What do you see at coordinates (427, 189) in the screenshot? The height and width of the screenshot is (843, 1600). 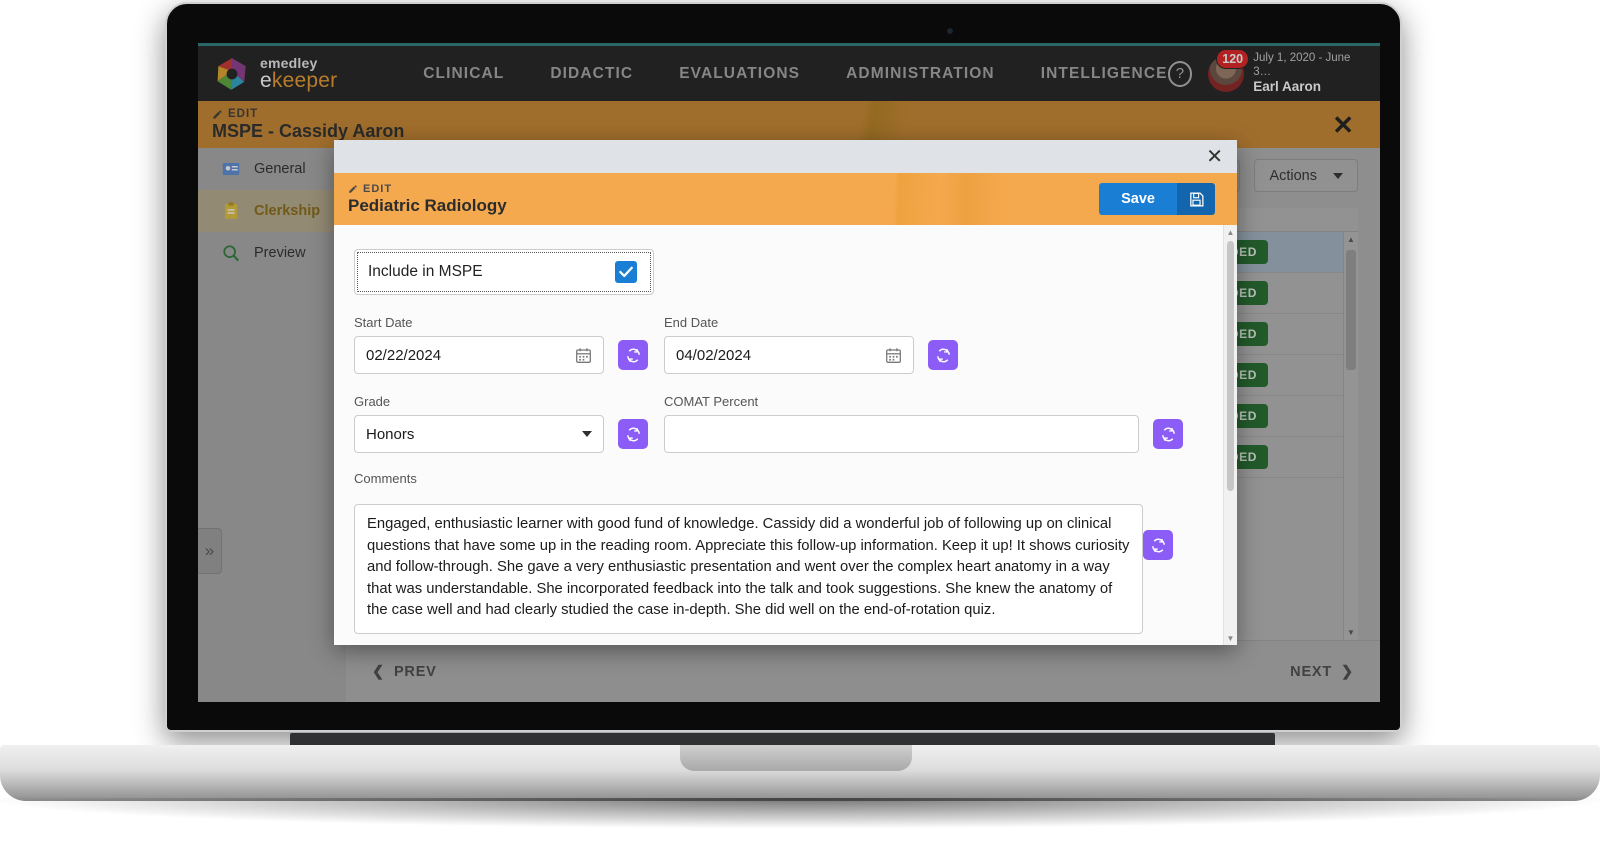 I see `modal-edit-label: EDIT` at bounding box center [427, 189].